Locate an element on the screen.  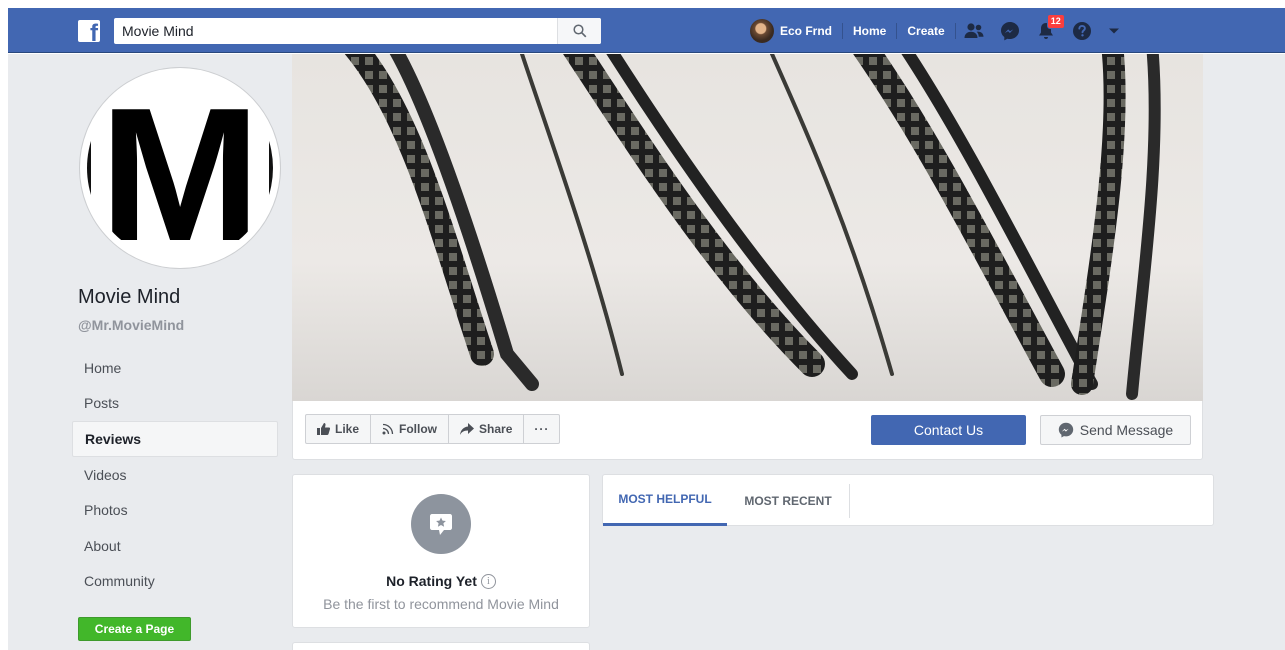
help-button is located at coordinates (1082, 30).